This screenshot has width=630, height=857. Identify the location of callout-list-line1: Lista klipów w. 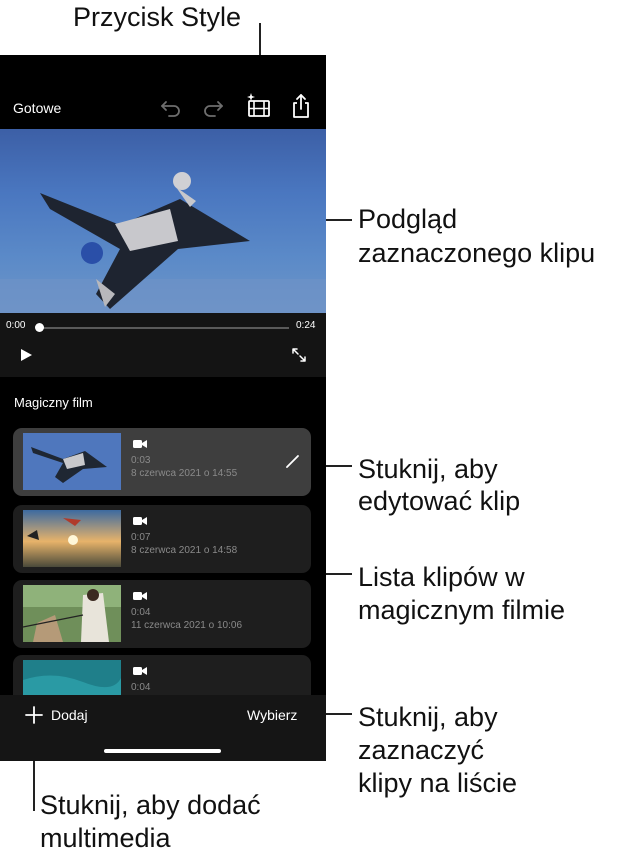
(441, 577).